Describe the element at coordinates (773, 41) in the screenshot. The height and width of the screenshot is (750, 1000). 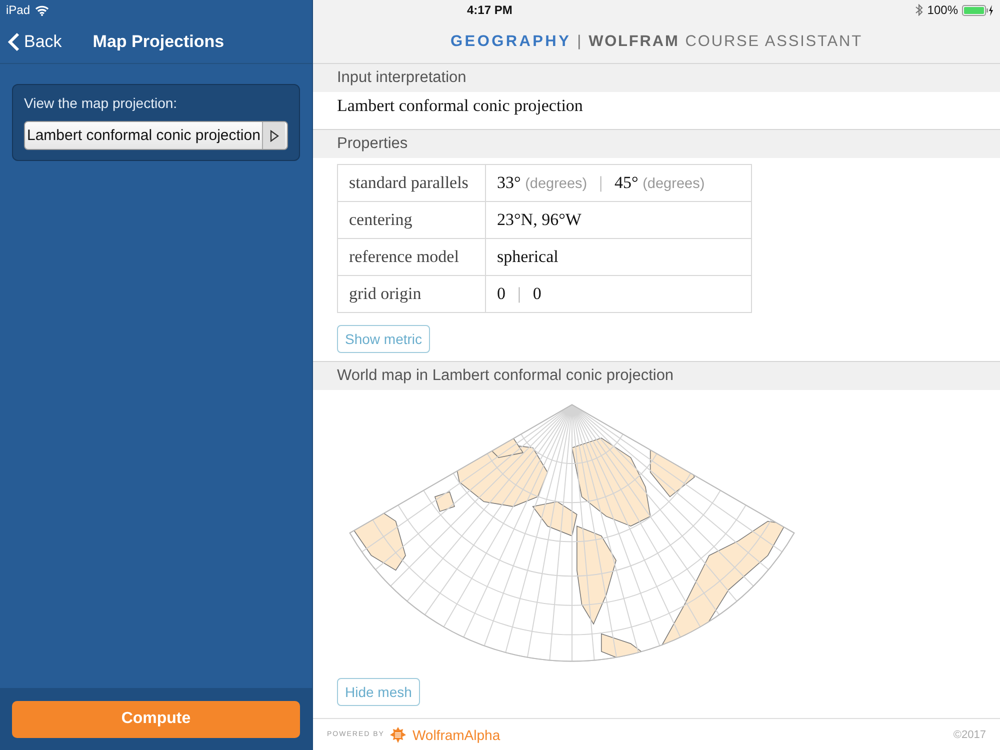
I see `product-name: COURSE ASSISTANT` at that location.